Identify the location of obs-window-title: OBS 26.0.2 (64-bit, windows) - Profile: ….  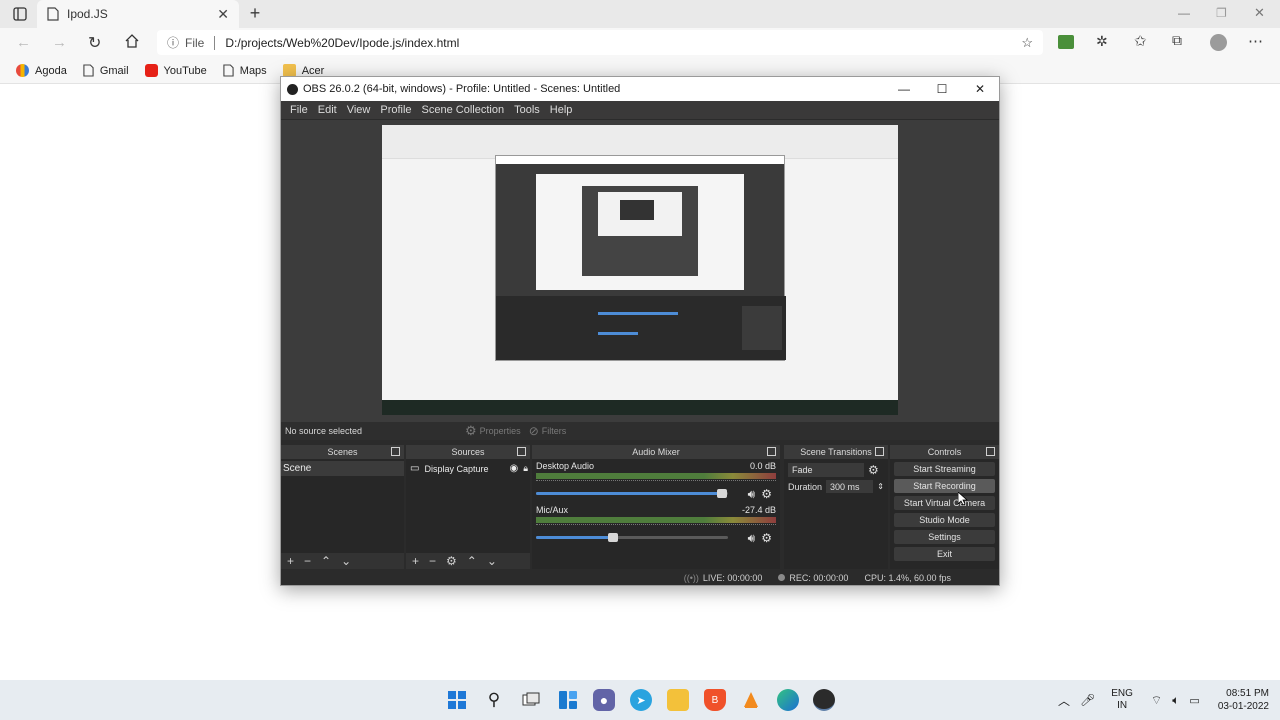
(462, 89).